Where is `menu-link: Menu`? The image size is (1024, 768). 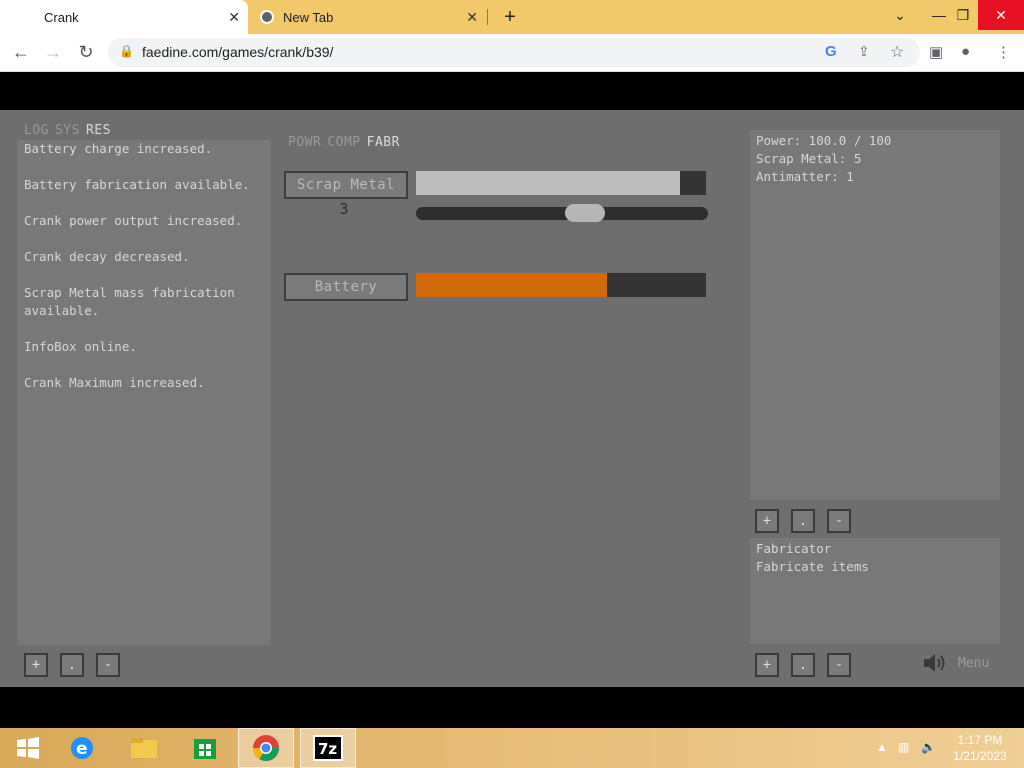 menu-link: Menu is located at coordinates (973, 663).